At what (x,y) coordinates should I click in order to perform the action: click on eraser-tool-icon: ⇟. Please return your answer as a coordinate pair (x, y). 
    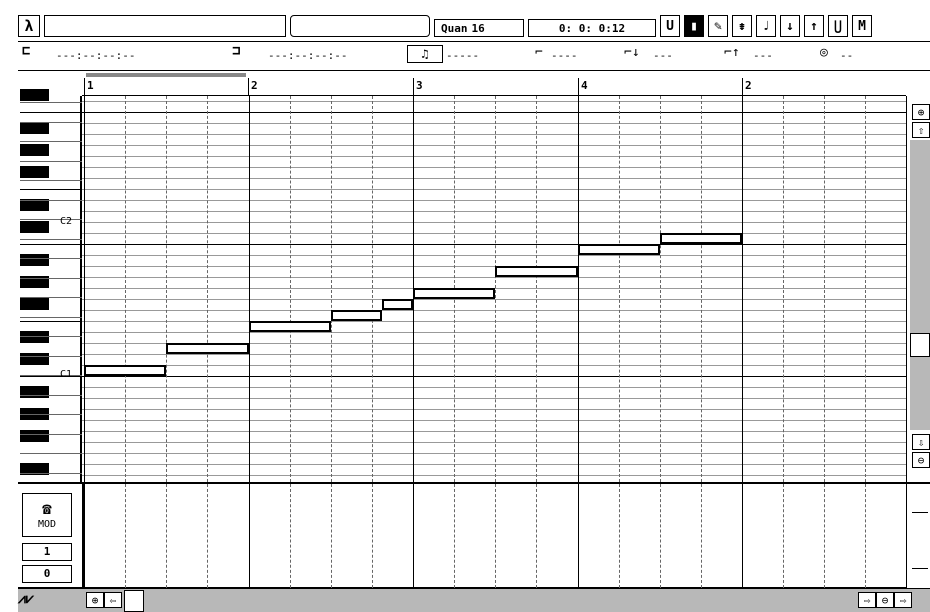
    Looking at the image, I should click on (742, 26).